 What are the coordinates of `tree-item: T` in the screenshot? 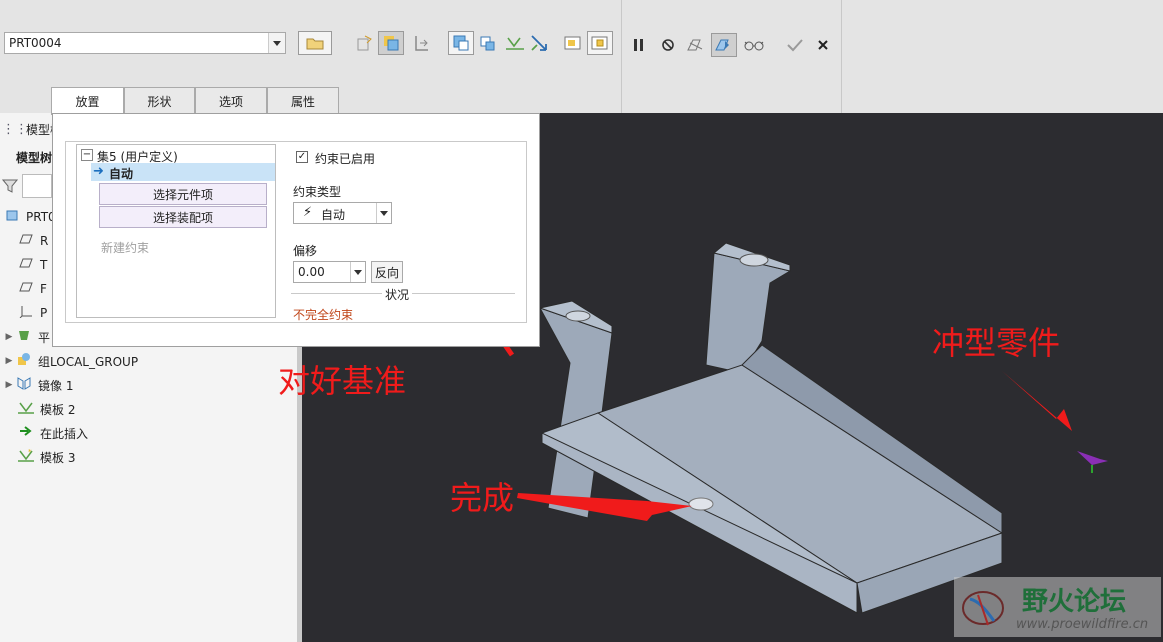 It's located at (31, 265).